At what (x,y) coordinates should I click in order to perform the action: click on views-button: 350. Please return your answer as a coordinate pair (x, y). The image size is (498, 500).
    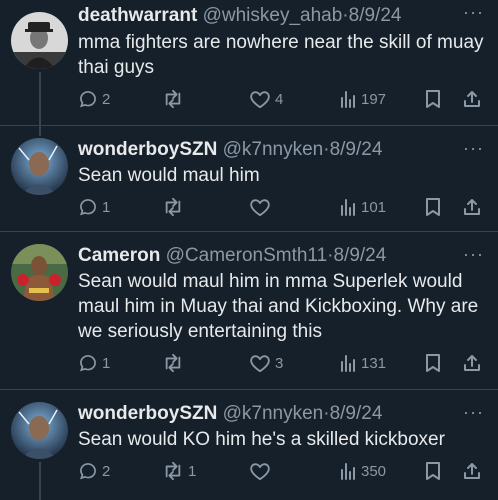
    Looking at the image, I should click on (362, 471).